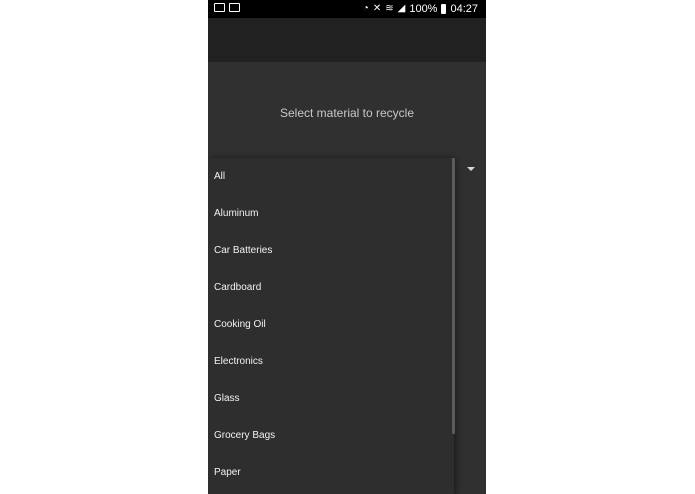 The width and height of the screenshot is (695, 494). Describe the element at coordinates (453, 296) in the screenshot. I see `dropdown-scrollbar` at that location.